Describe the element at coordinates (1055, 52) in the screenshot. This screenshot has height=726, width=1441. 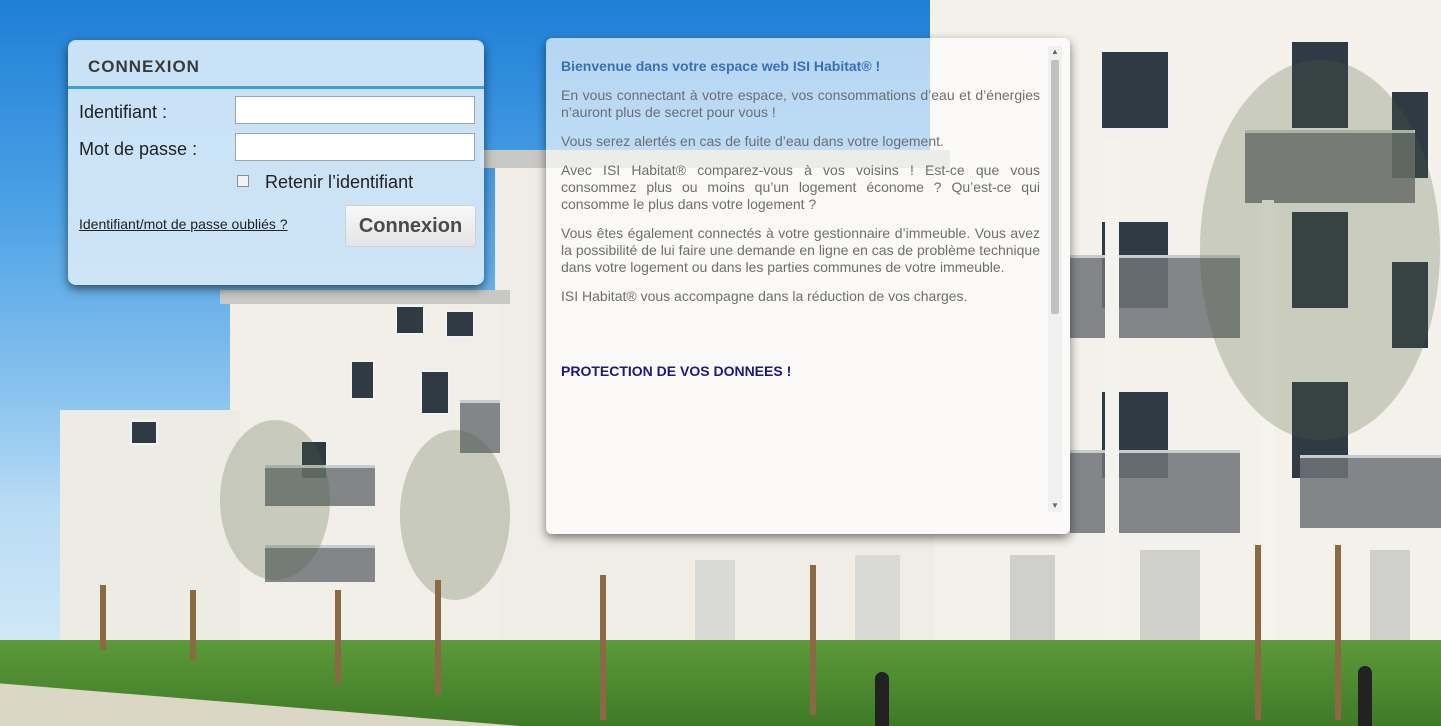
I see `scroll-up-icon: ▲` at that location.